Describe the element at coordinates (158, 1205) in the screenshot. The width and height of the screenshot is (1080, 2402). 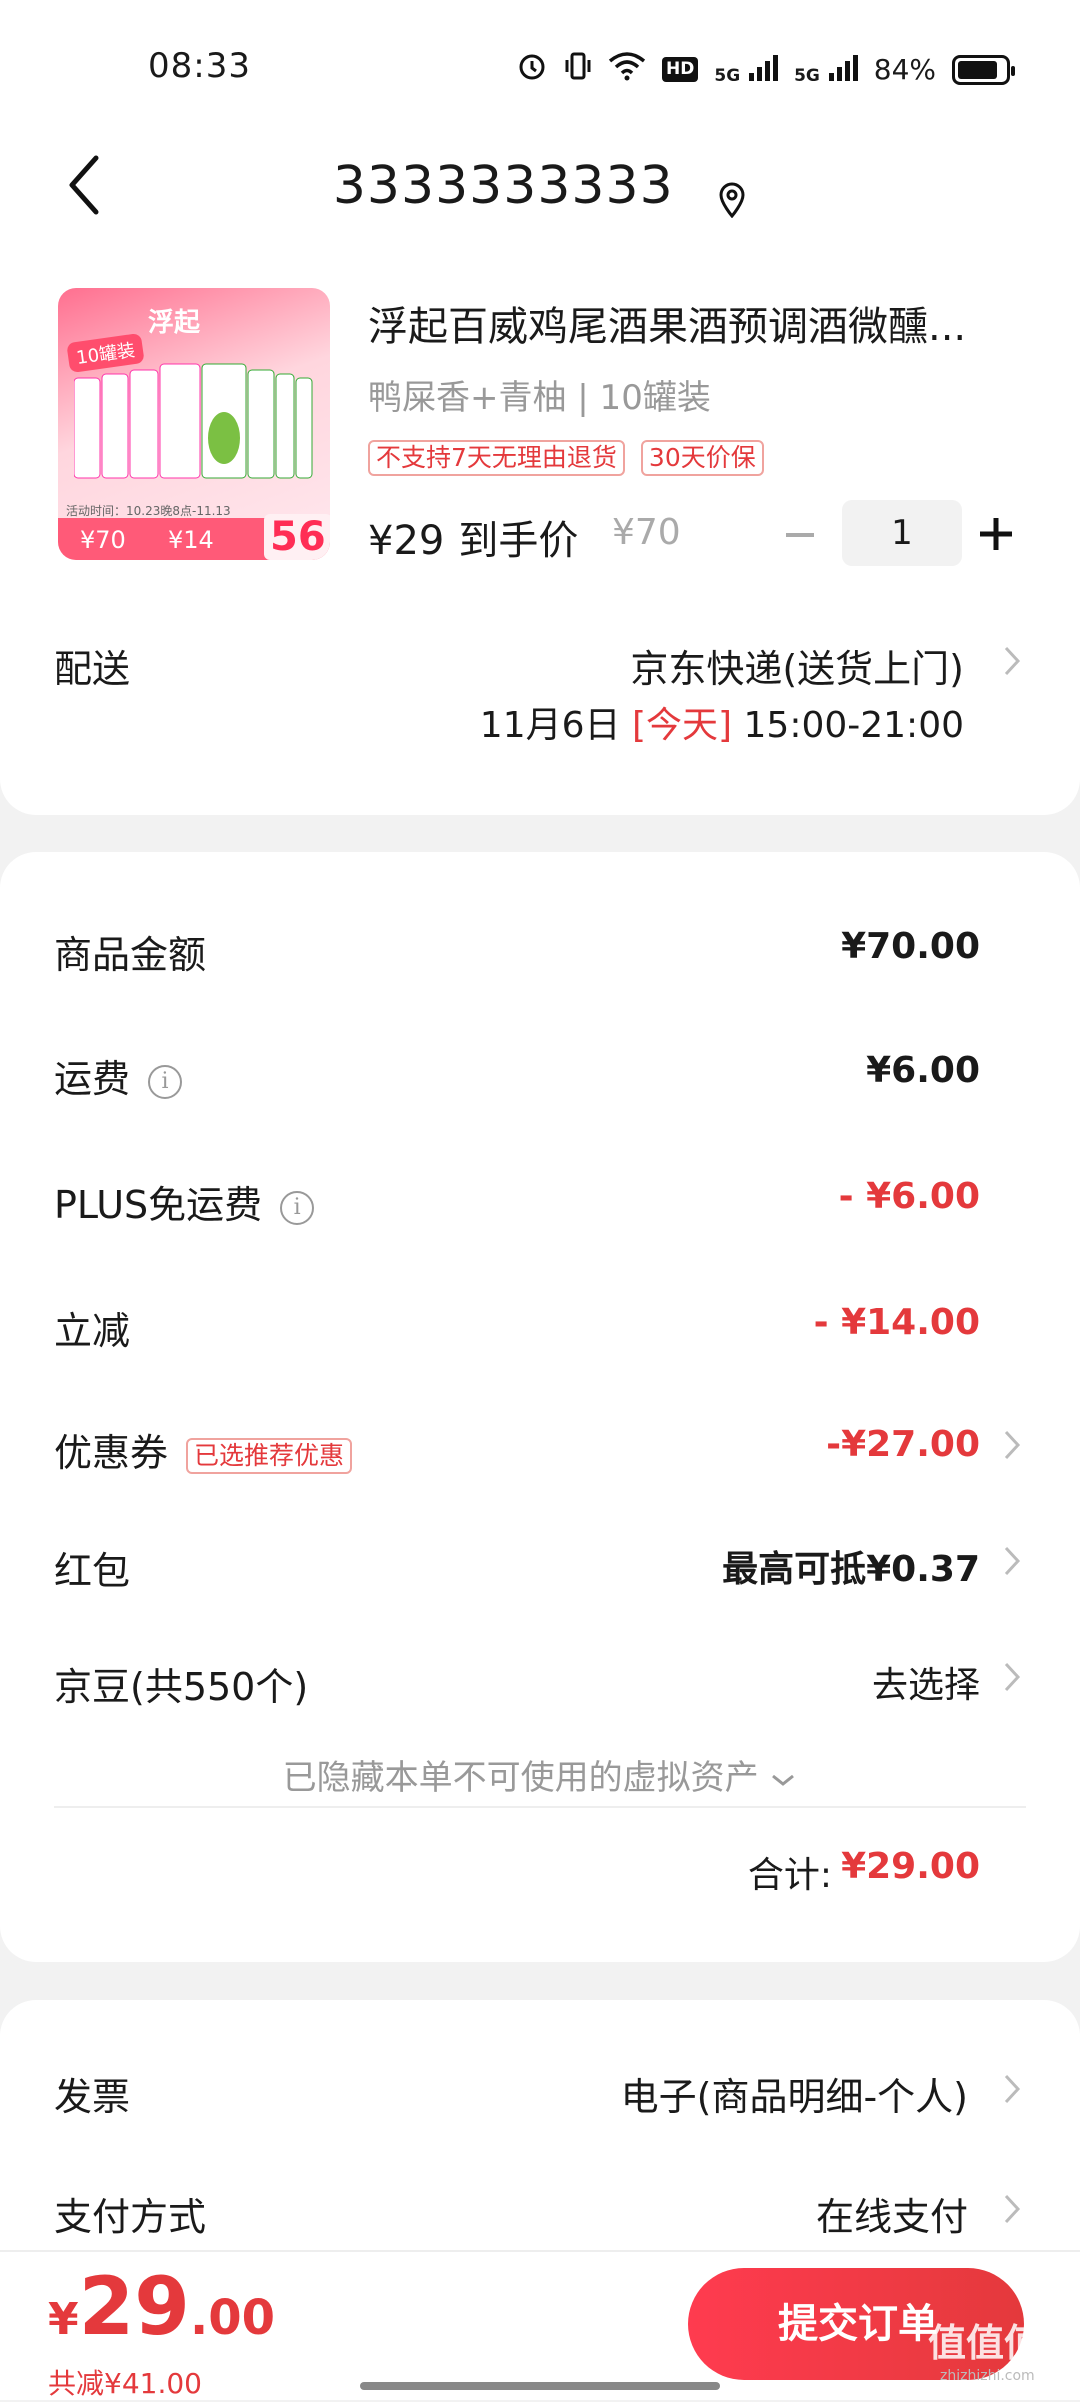
I see `plus-free-shipping-label: PLUS免运费` at that location.